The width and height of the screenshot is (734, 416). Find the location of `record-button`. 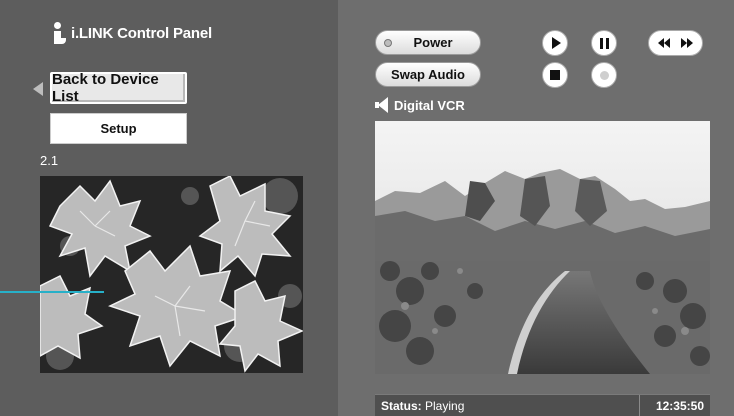

record-button is located at coordinates (604, 75).